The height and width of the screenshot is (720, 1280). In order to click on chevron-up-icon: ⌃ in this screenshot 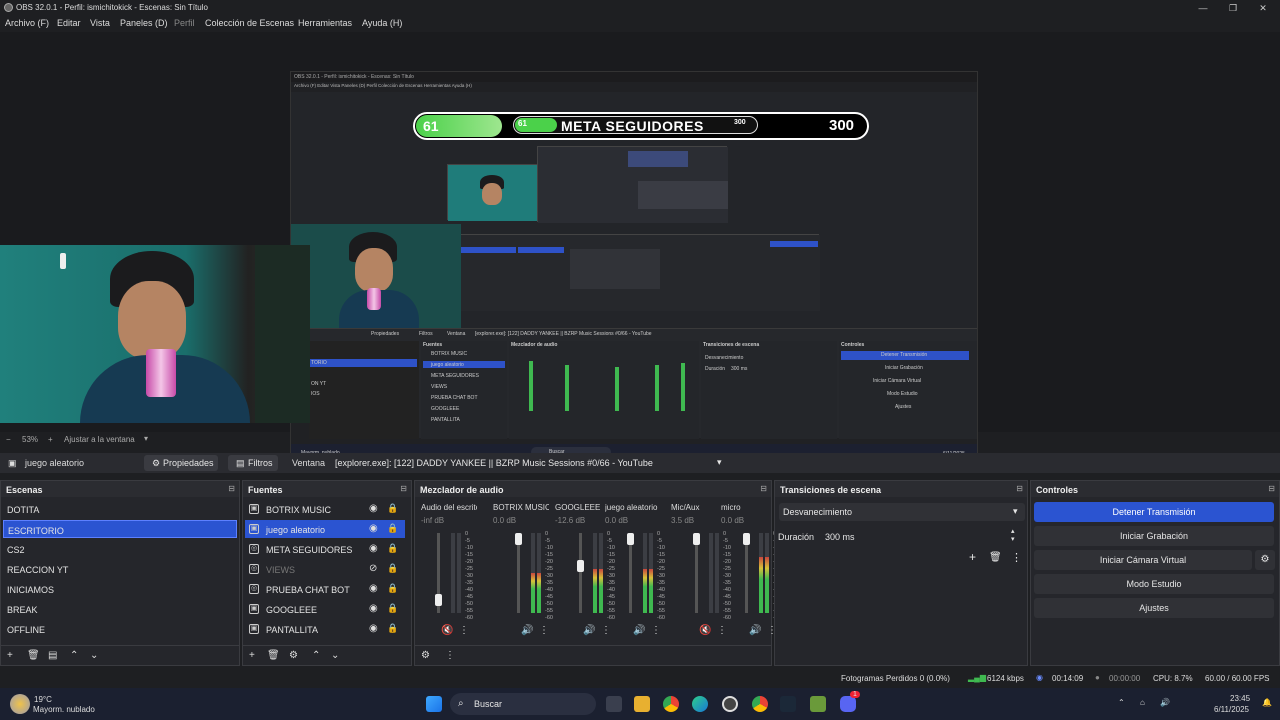, I will do `click(1121, 702)`.